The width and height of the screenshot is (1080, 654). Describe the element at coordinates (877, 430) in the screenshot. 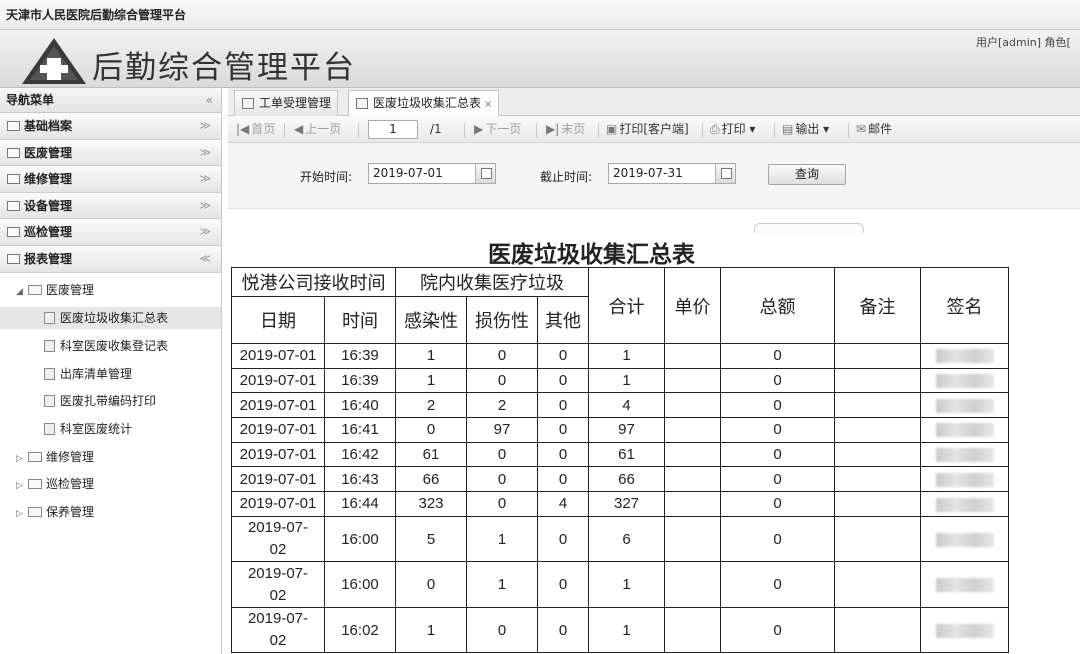

I see `cell-note` at that location.